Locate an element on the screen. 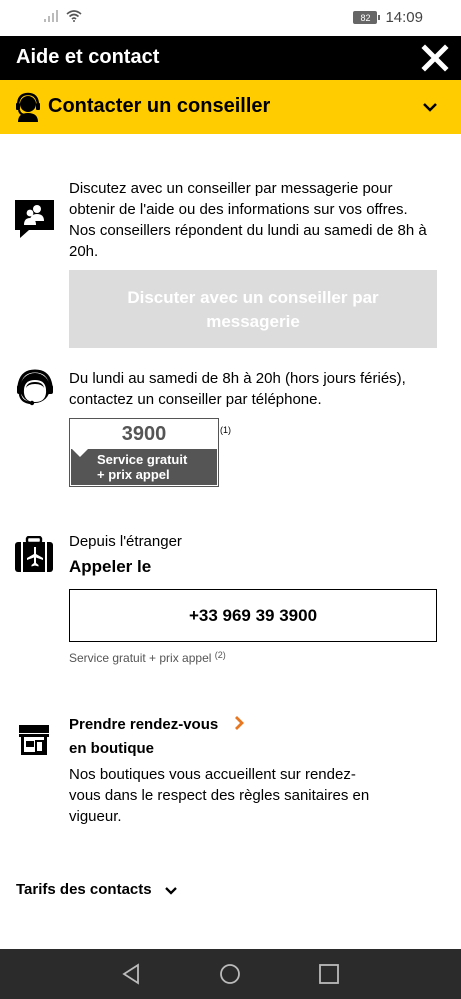 Image resolution: width=461 pixels, height=999 pixels. international-number-button: +33 969 39 3900 is located at coordinates (253, 615).